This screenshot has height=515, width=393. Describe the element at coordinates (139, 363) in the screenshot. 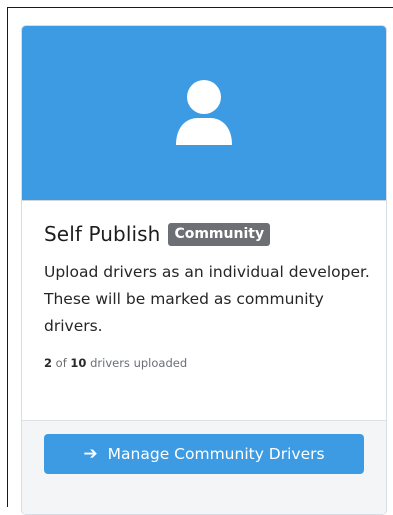

I see `uploaded-suffix: drivers uploaded` at that location.